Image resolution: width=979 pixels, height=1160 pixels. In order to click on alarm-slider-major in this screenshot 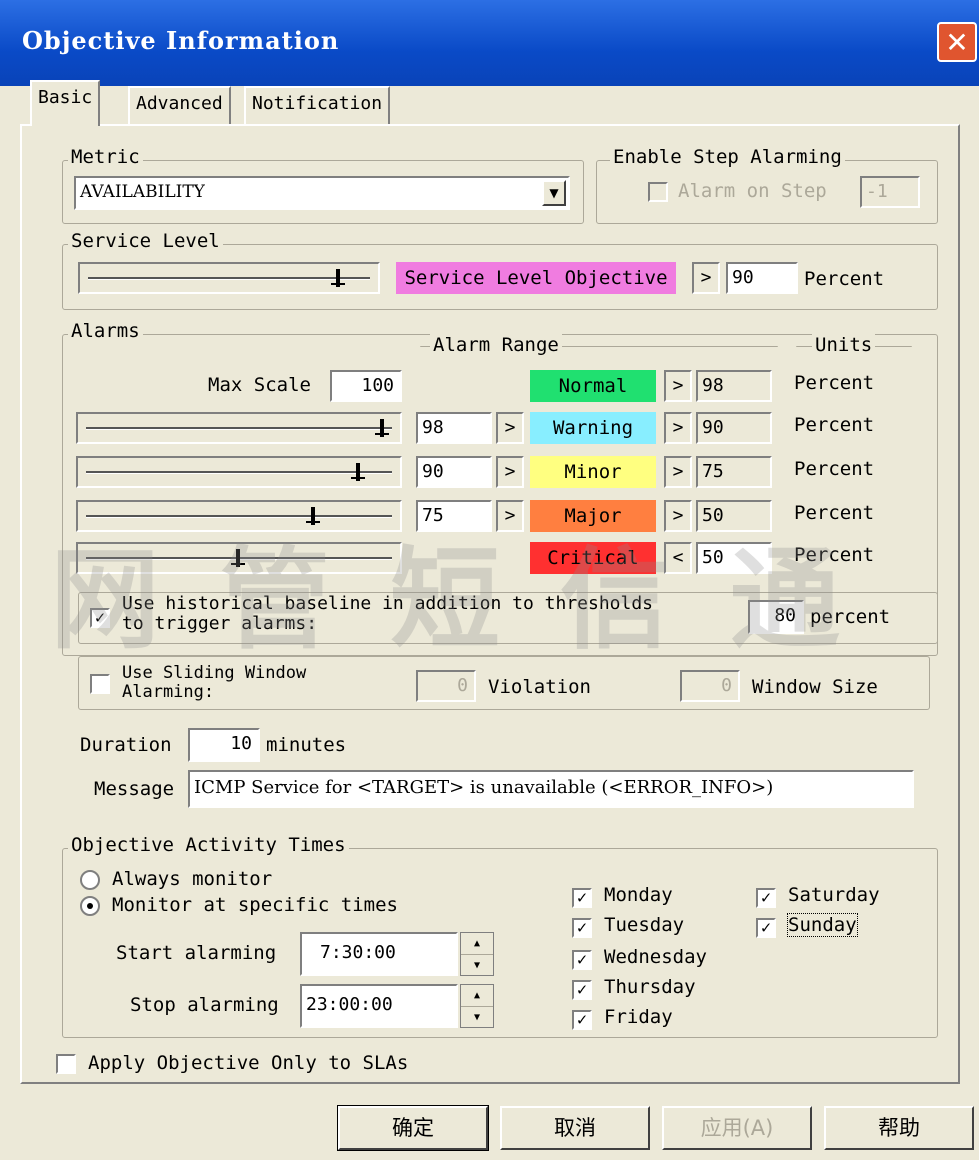, I will do `click(239, 516)`.